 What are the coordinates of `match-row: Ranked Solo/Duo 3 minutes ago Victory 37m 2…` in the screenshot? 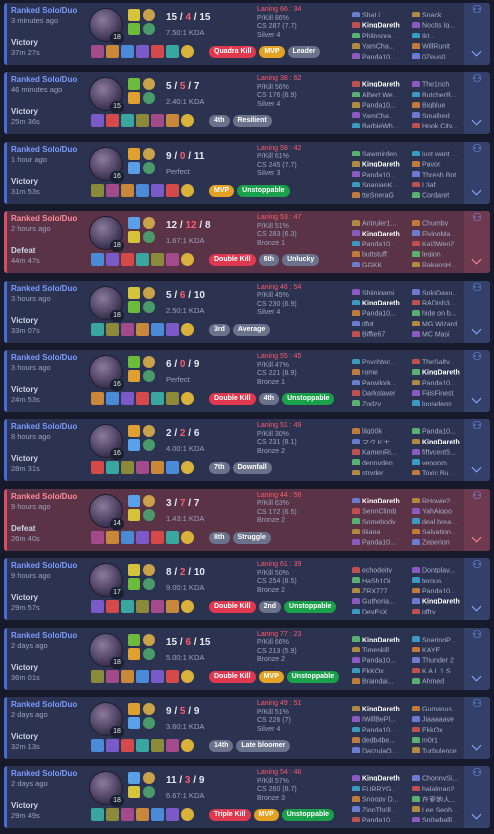 It's located at (247, 34).